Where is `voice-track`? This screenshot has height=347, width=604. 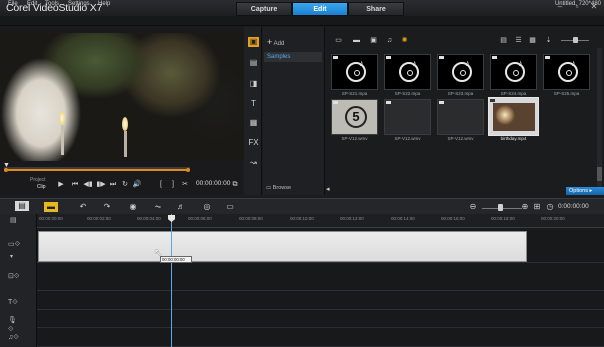 voice-track is located at coordinates (320, 319).